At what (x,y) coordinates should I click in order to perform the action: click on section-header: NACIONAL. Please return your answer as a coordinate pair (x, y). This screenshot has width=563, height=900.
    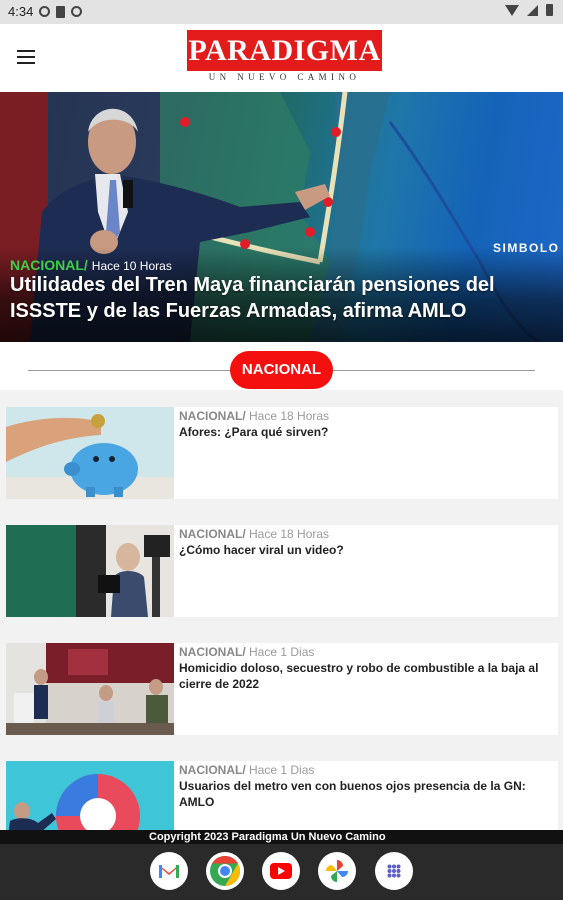
    Looking at the image, I should click on (281, 366).